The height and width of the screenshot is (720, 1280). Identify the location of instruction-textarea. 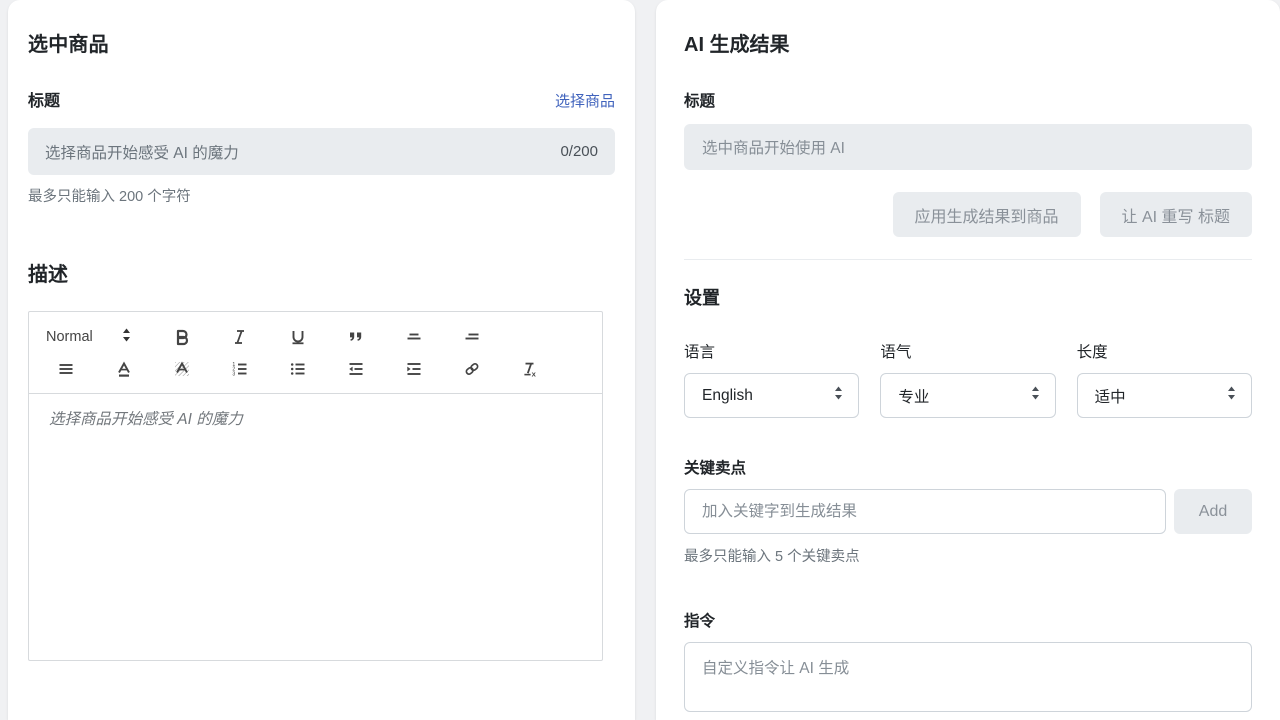
(968, 677).